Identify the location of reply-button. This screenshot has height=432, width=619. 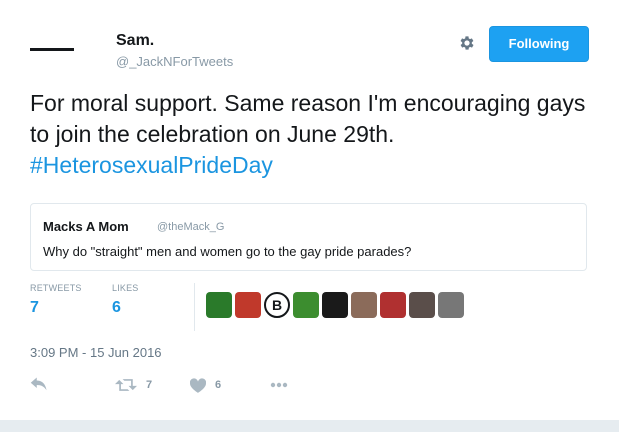
(39, 385).